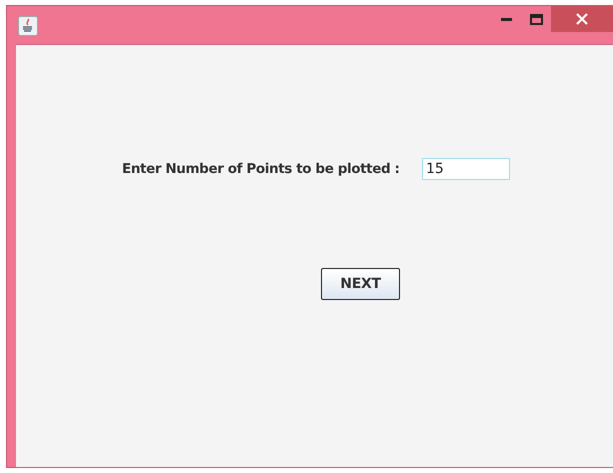  What do you see at coordinates (582, 19) in the screenshot?
I see `close-icon` at bounding box center [582, 19].